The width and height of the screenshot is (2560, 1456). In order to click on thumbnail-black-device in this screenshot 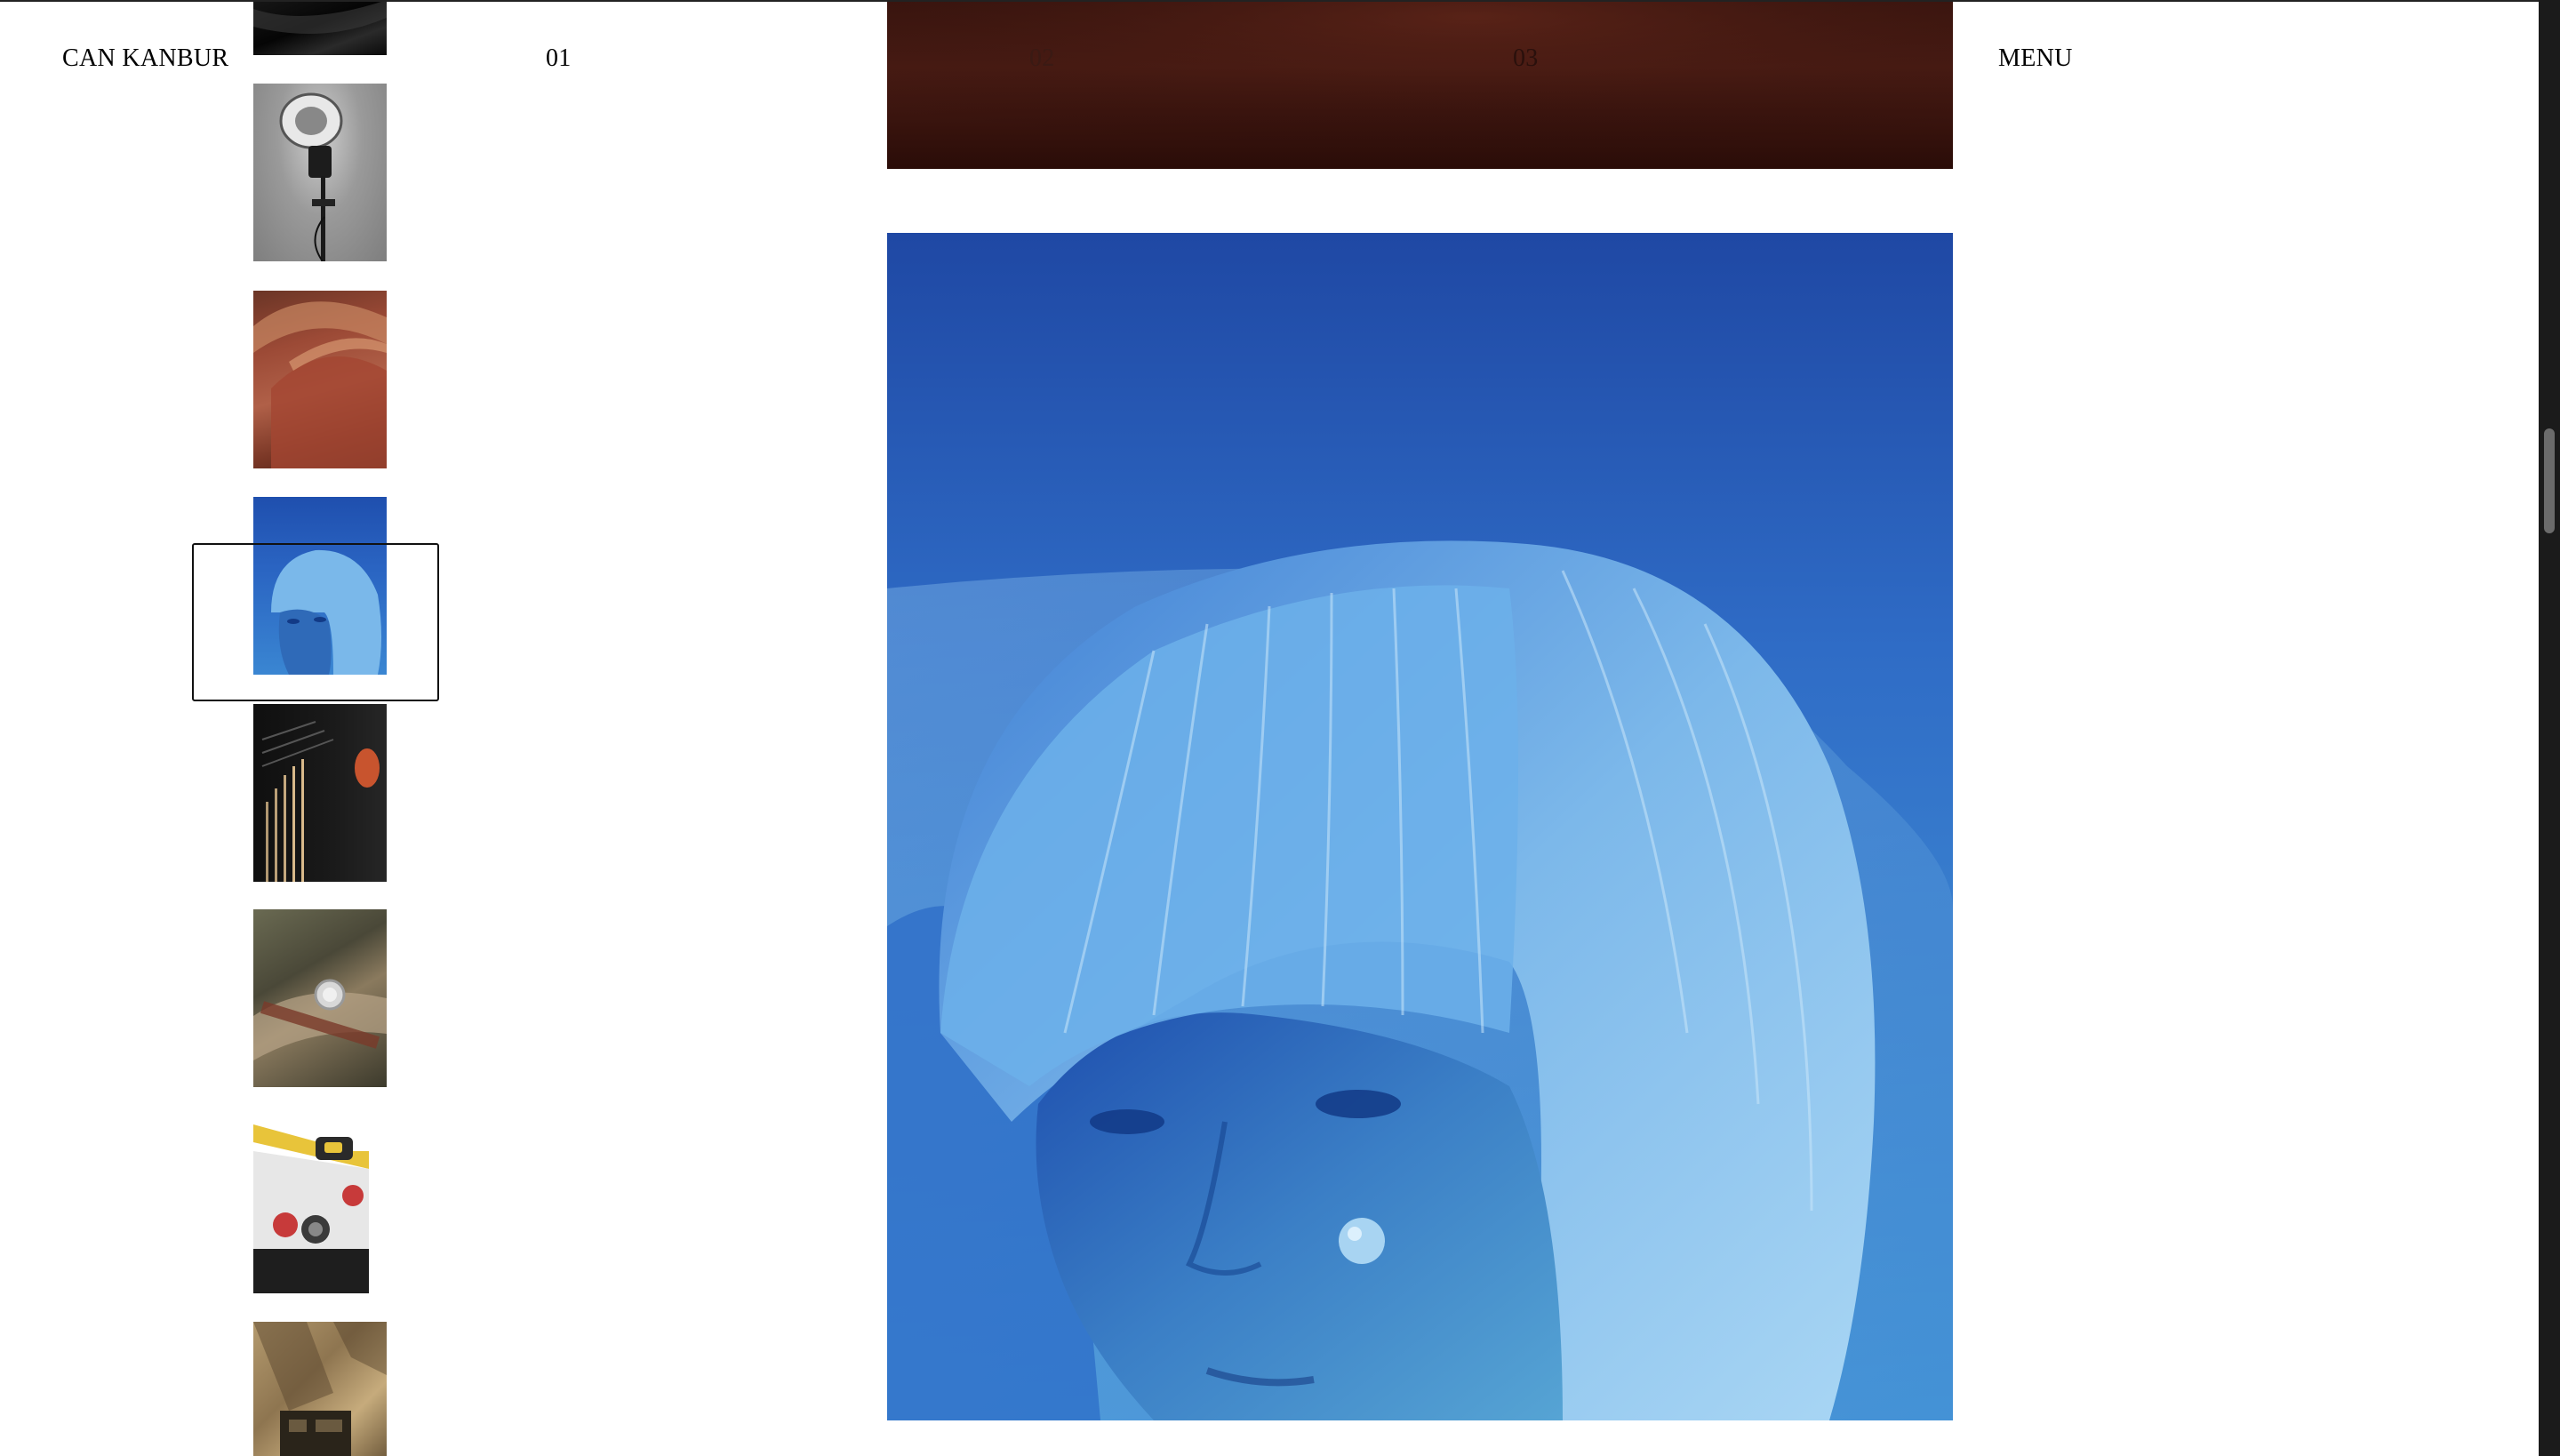, I will do `click(320, 793)`.